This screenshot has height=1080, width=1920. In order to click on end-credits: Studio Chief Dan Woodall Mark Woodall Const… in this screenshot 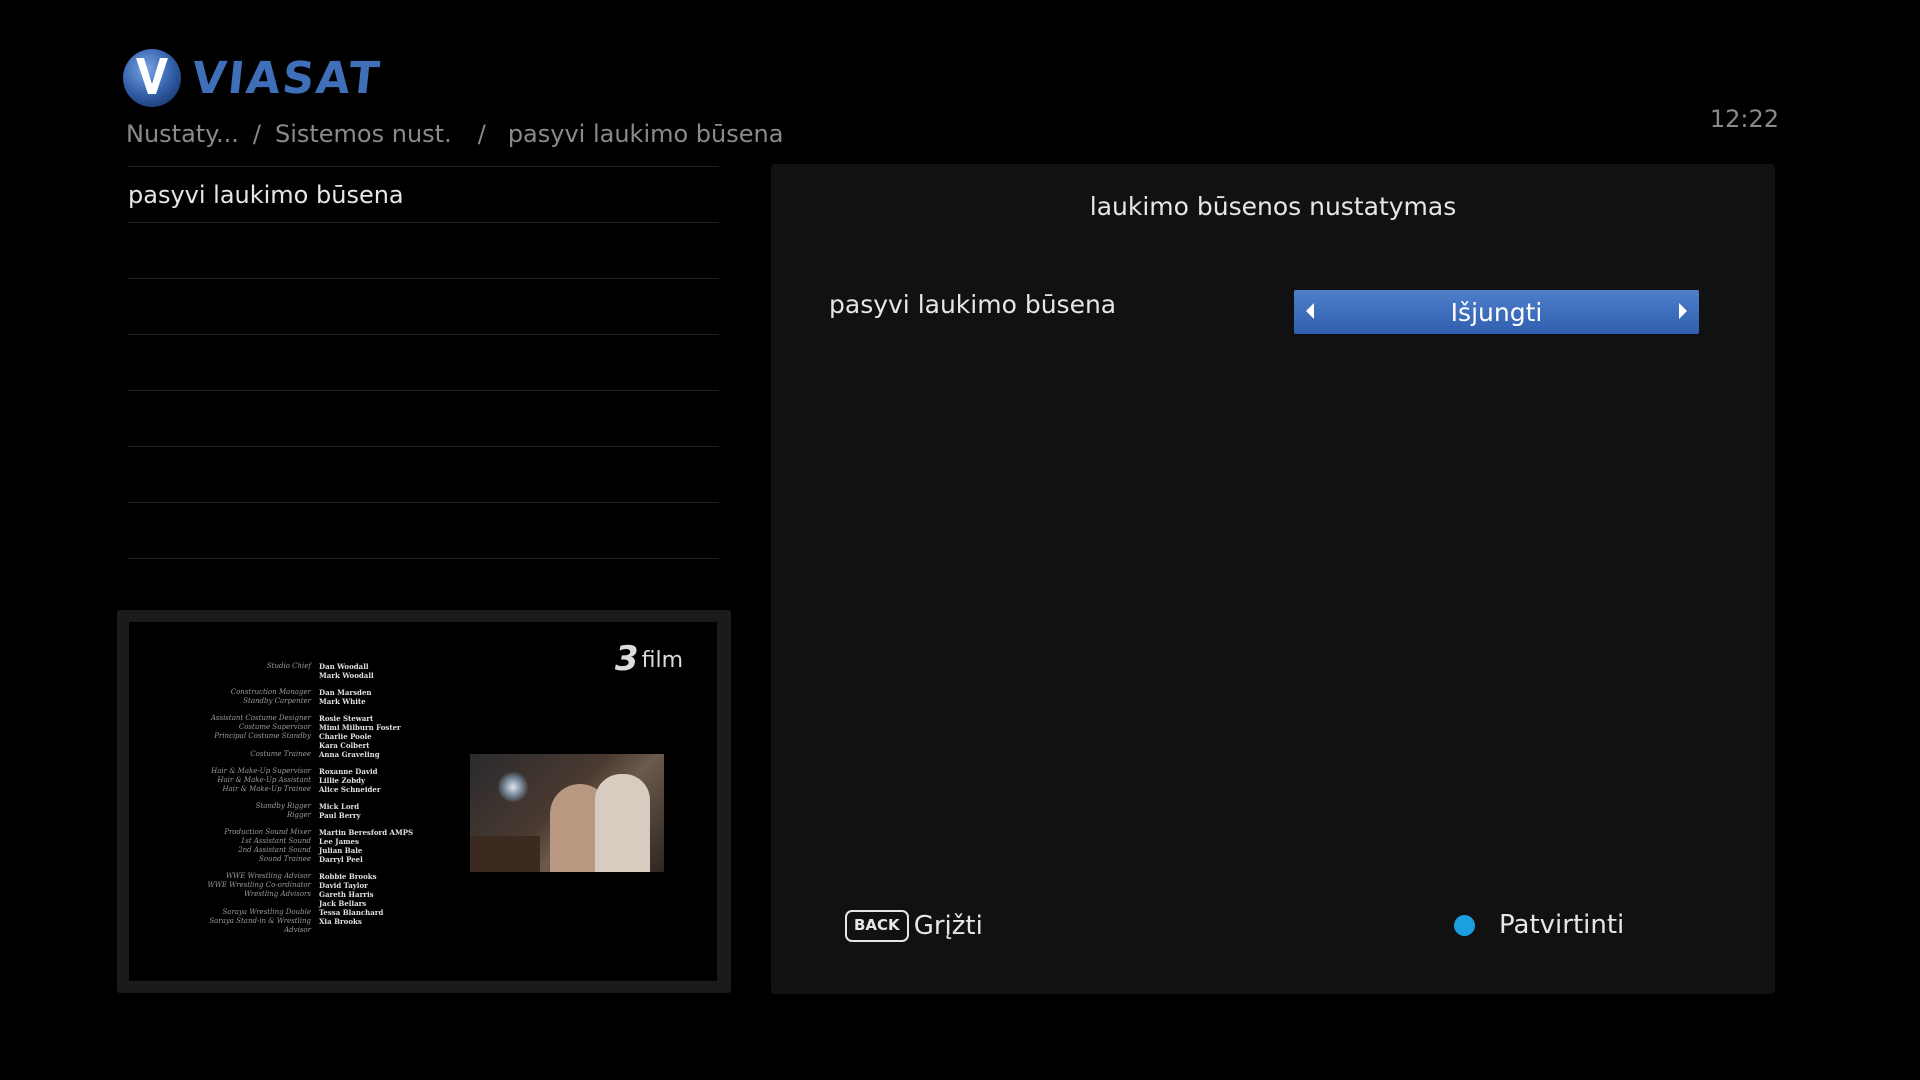, I will do `click(313, 798)`.